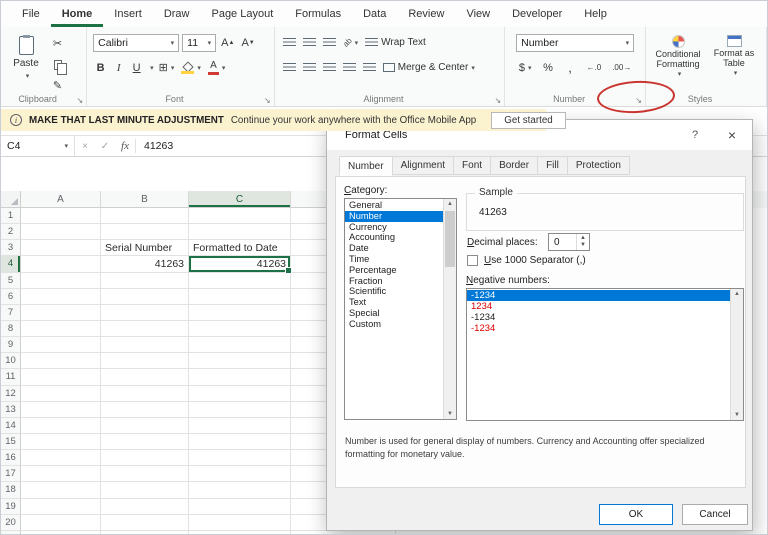 The image size is (768, 535). What do you see at coordinates (145, 522) in the screenshot?
I see `cell-B20` at bounding box center [145, 522].